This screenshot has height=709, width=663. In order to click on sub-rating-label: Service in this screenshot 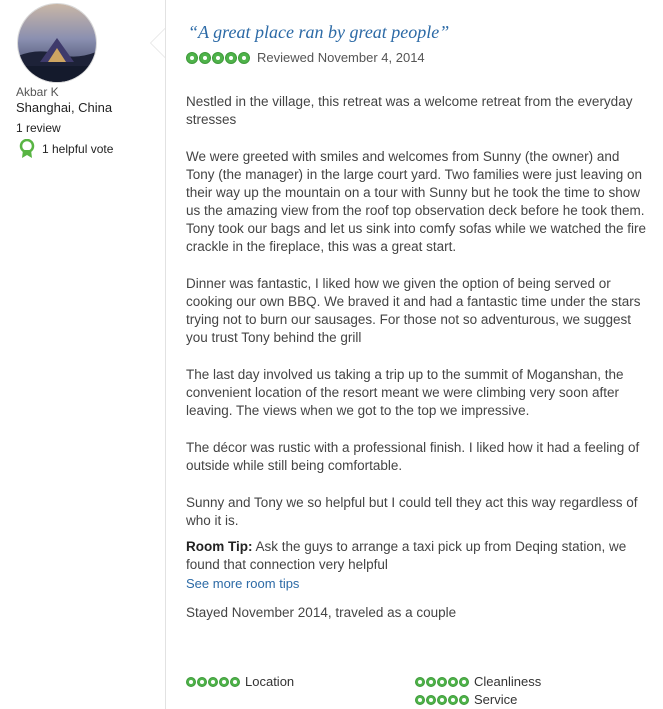, I will do `click(496, 699)`.